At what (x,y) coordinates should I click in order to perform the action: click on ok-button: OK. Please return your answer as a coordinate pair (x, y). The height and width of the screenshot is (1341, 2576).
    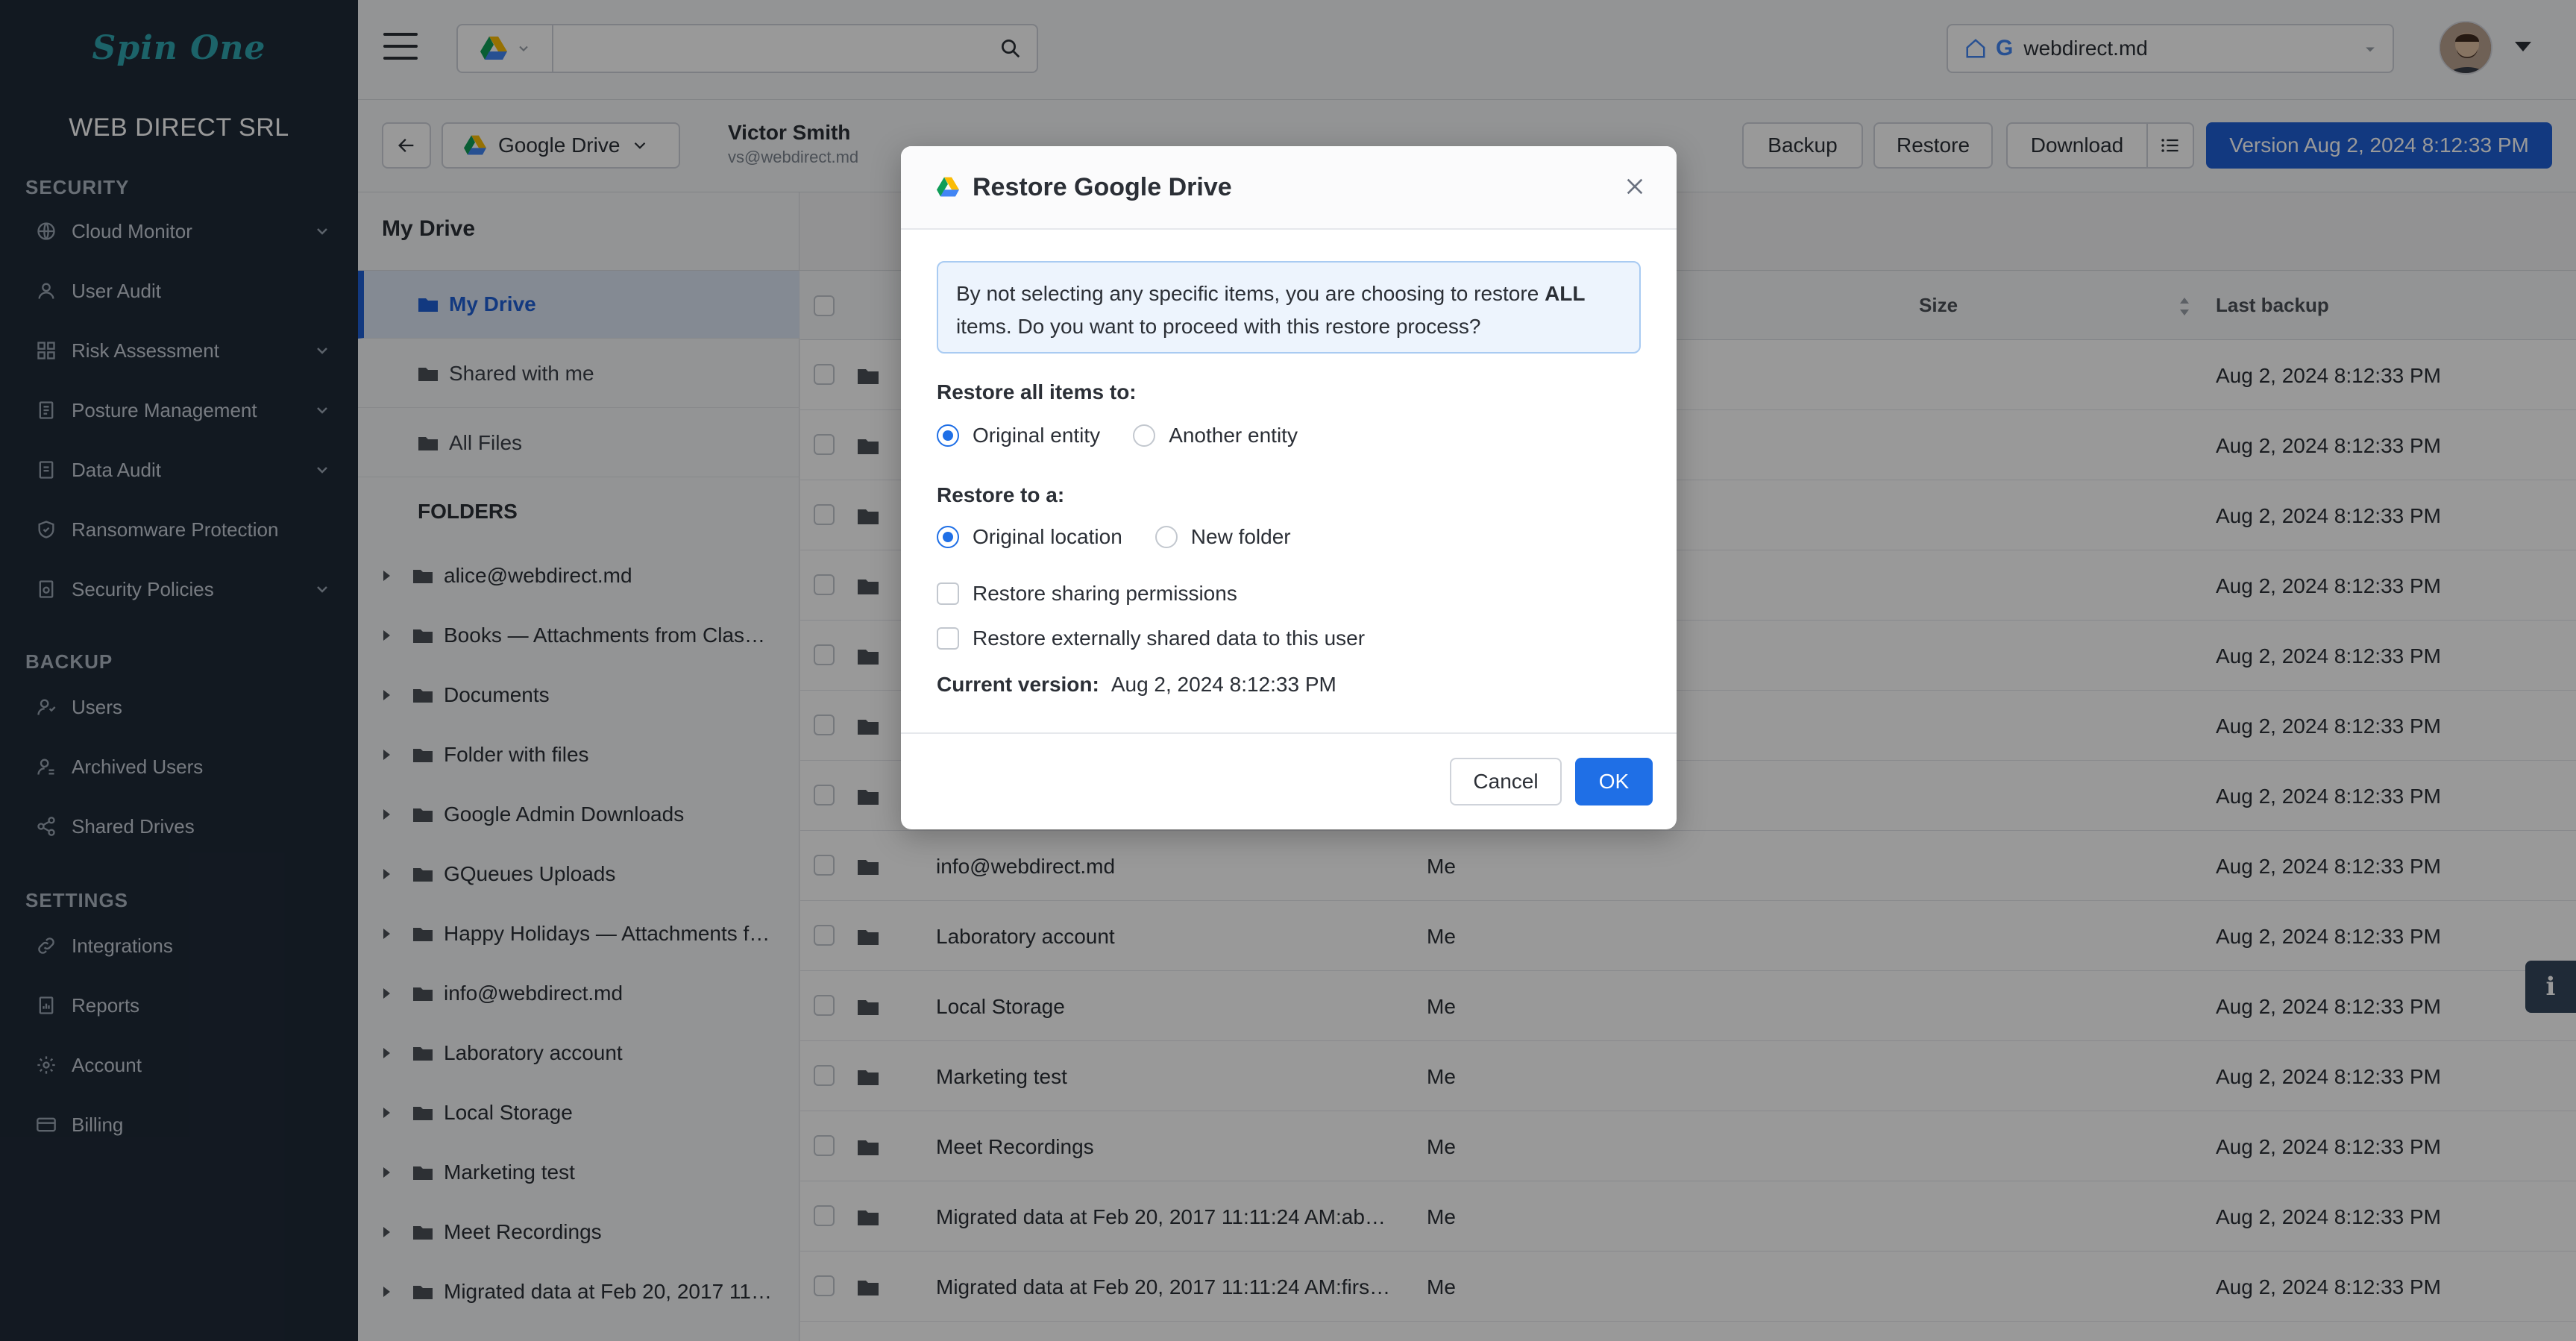
    Looking at the image, I should click on (1614, 781).